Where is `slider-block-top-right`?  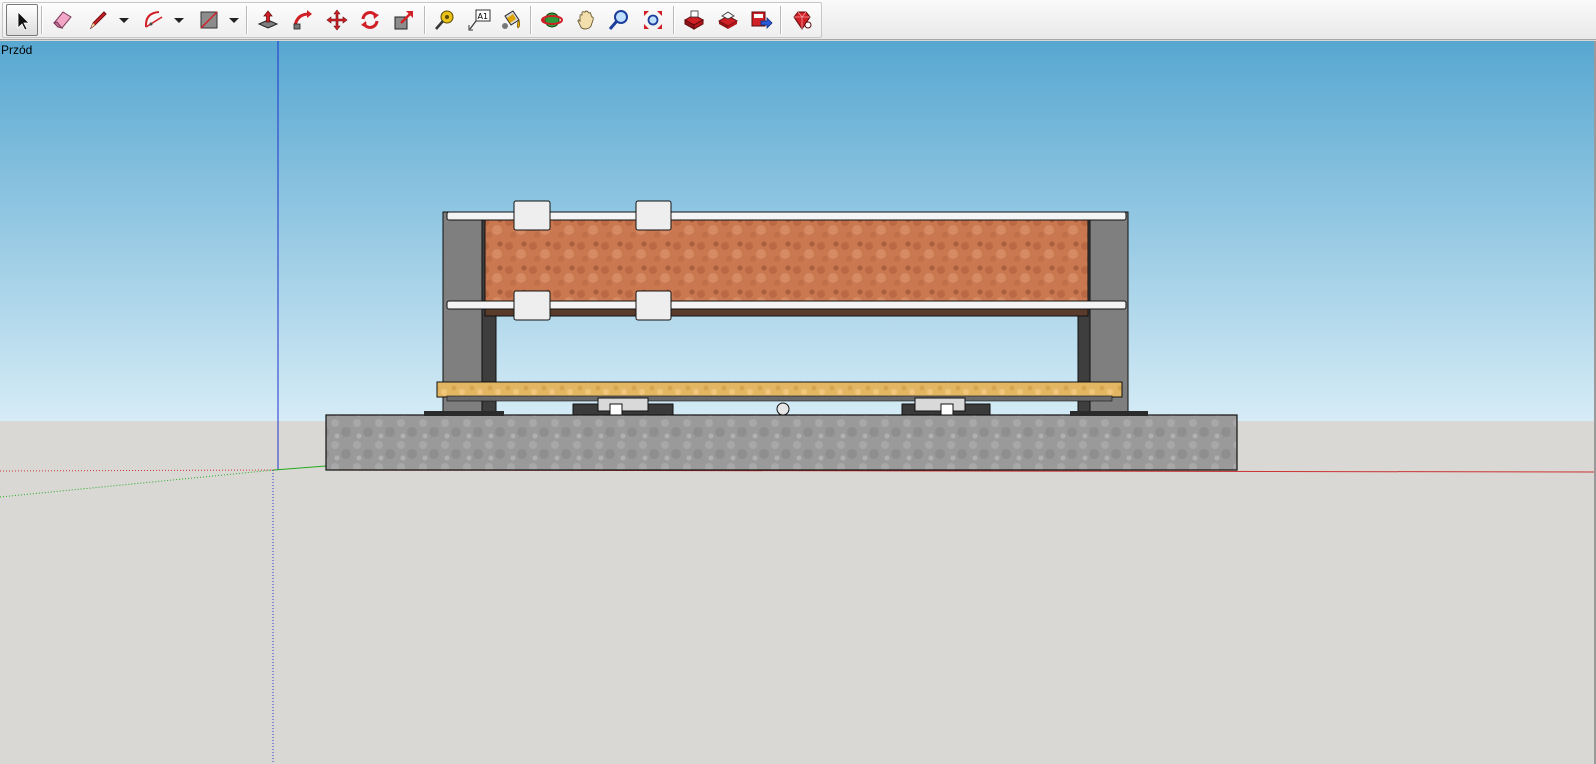 slider-block-top-right is located at coordinates (653, 215).